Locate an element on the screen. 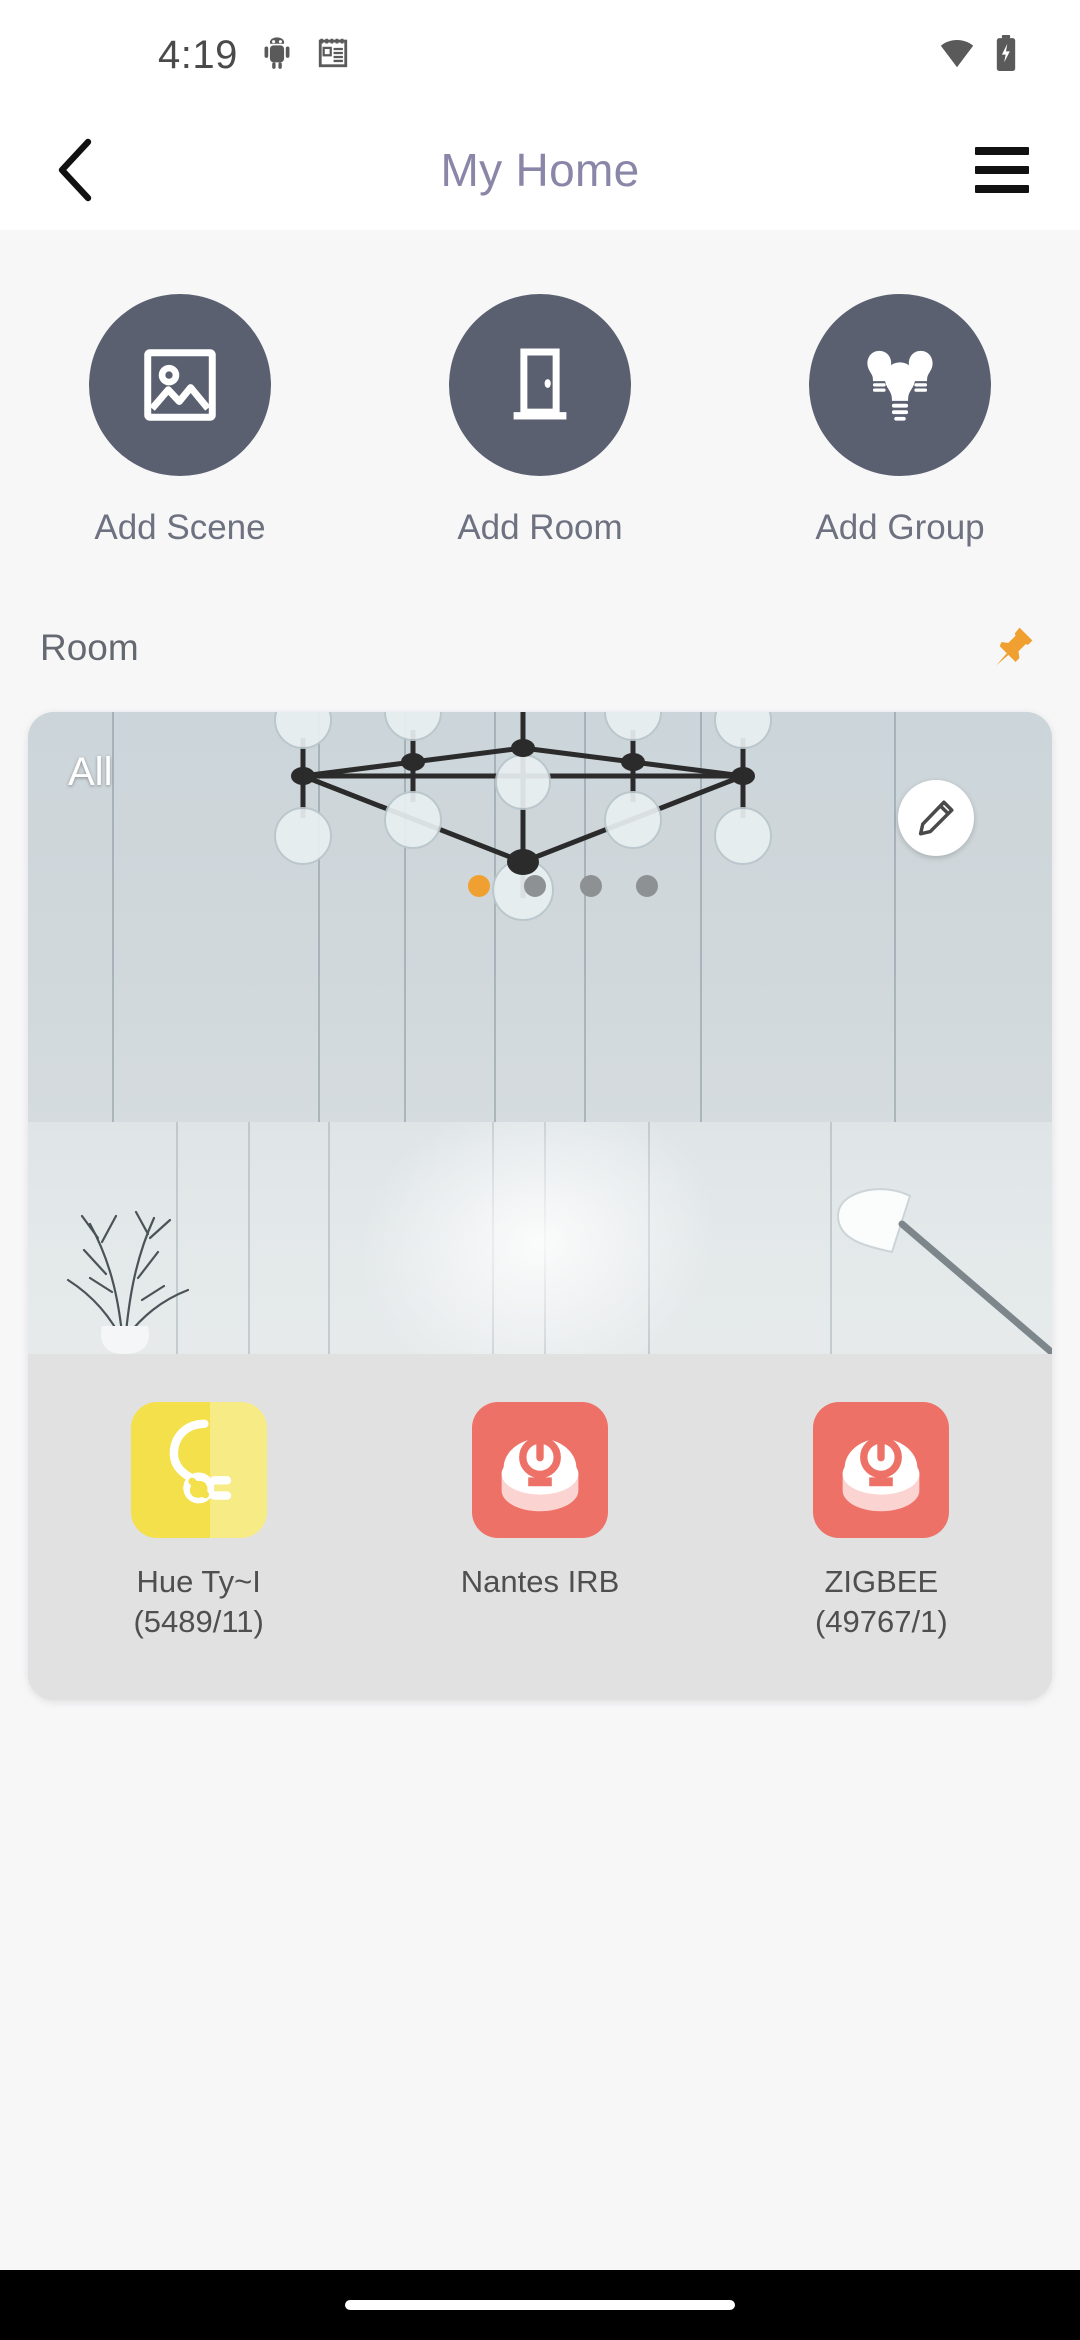 This screenshot has width=1080, height=2340. power-plug-icon is located at coordinates (198, 1470).